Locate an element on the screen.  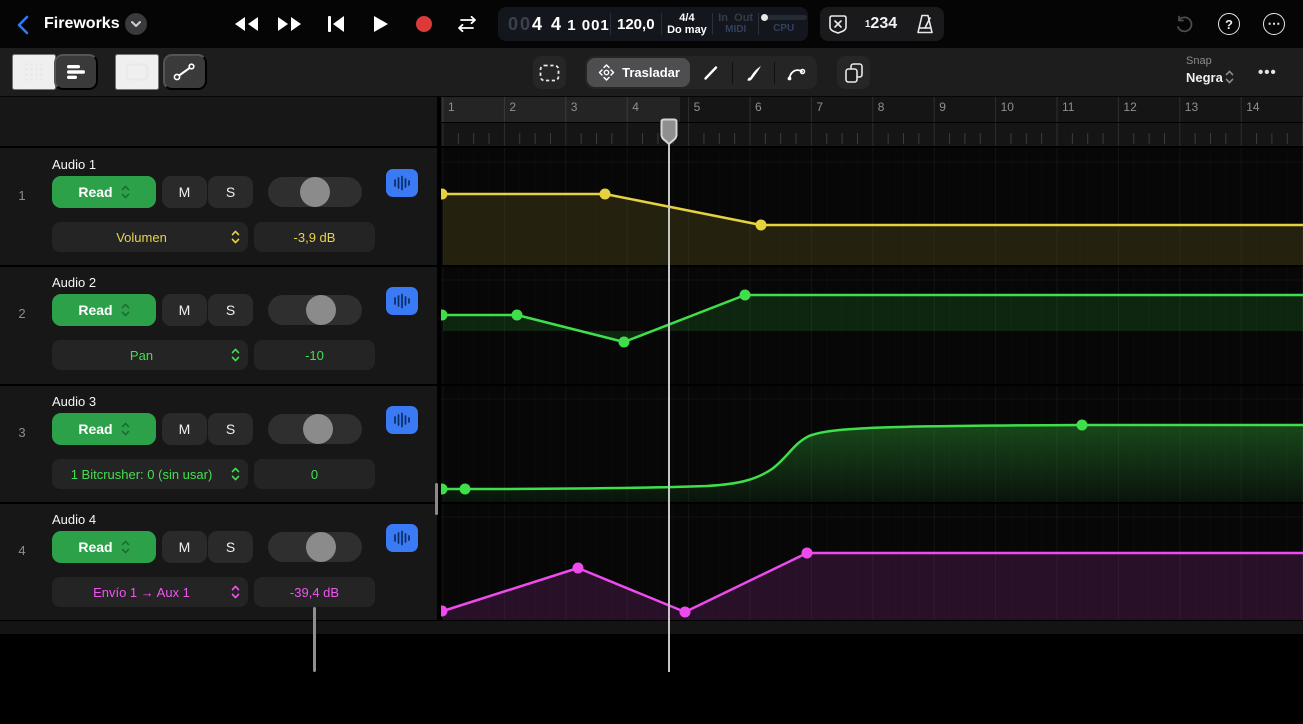
playhead-marker is located at coordinates (669, 132).